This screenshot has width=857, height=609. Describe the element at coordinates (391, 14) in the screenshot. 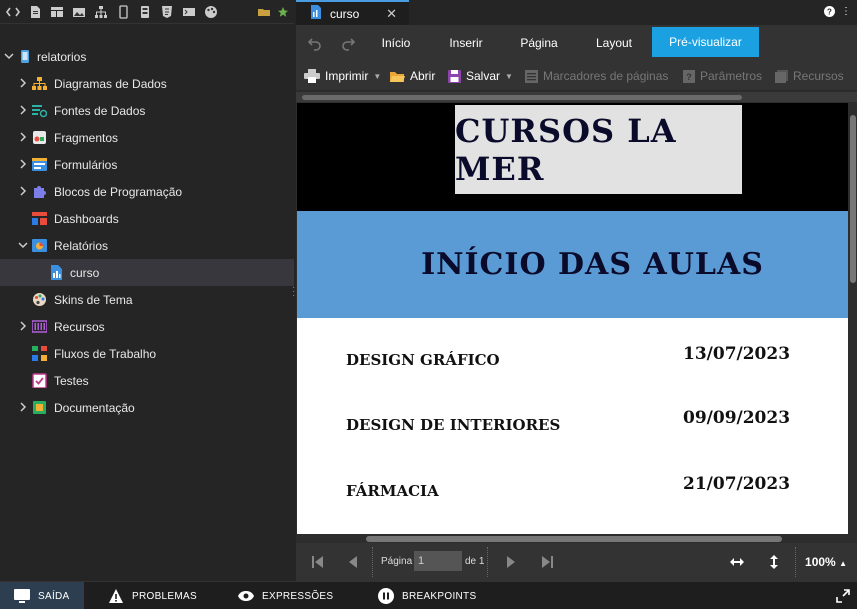

I see `close-icon: ✕` at that location.